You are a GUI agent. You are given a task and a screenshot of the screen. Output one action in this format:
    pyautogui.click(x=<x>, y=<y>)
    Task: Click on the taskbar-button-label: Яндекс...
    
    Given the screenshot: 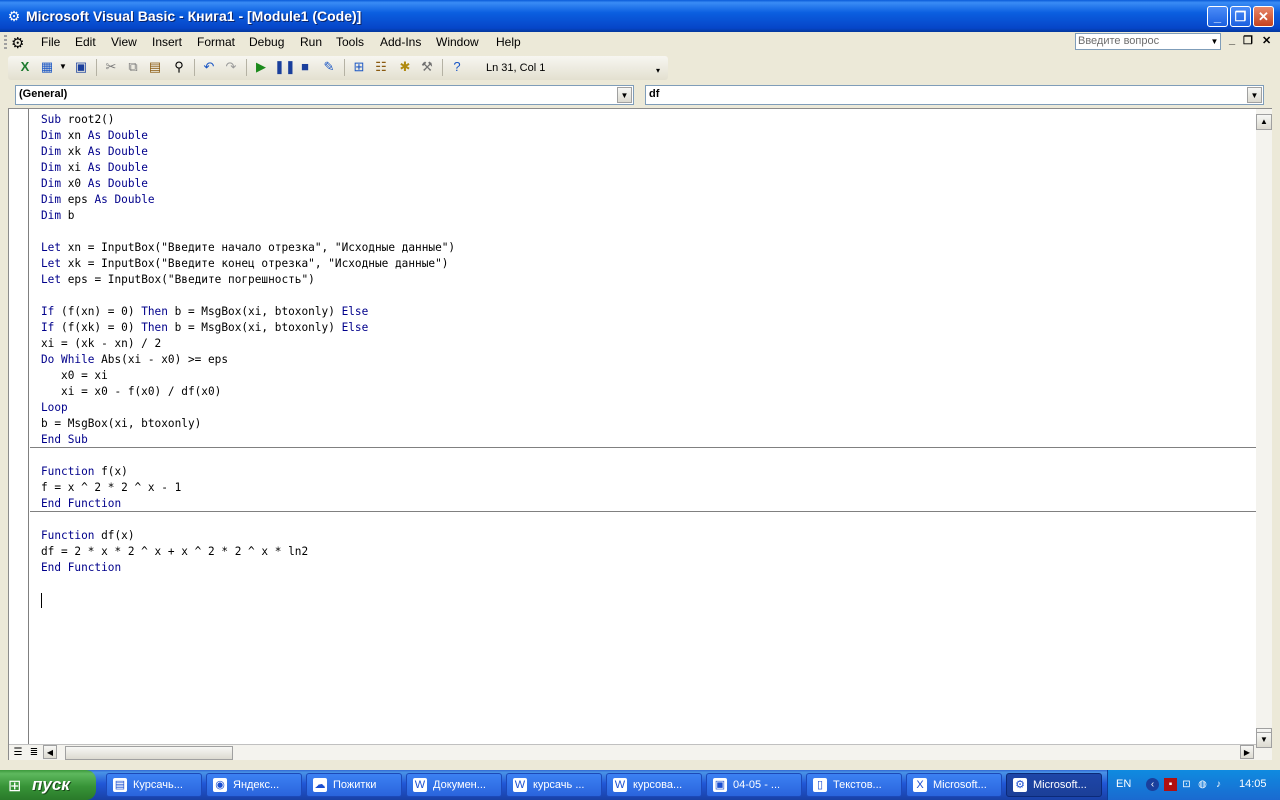 What is the action you would take?
    pyautogui.click(x=256, y=785)
    